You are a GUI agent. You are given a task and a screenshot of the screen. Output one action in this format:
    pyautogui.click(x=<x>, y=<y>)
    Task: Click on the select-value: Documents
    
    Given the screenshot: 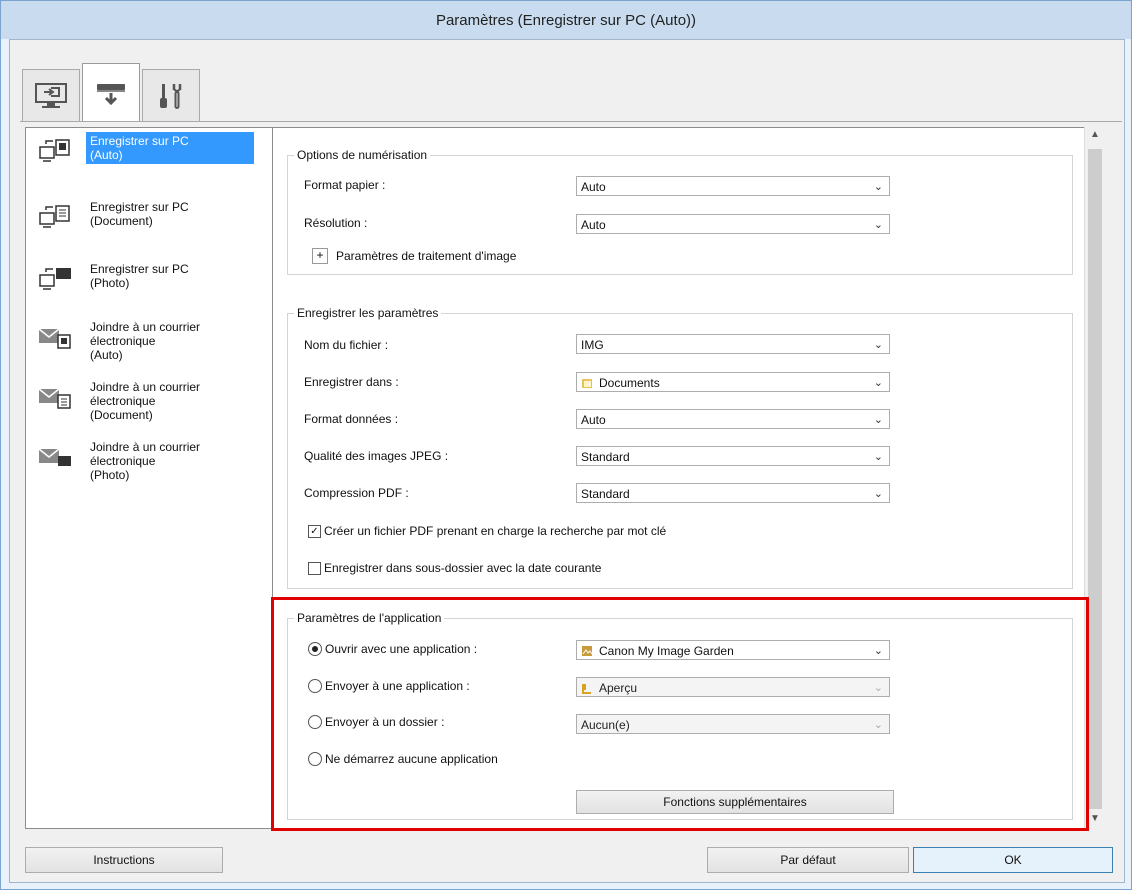 What is the action you would take?
    pyautogui.click(x=629, y=383)
    